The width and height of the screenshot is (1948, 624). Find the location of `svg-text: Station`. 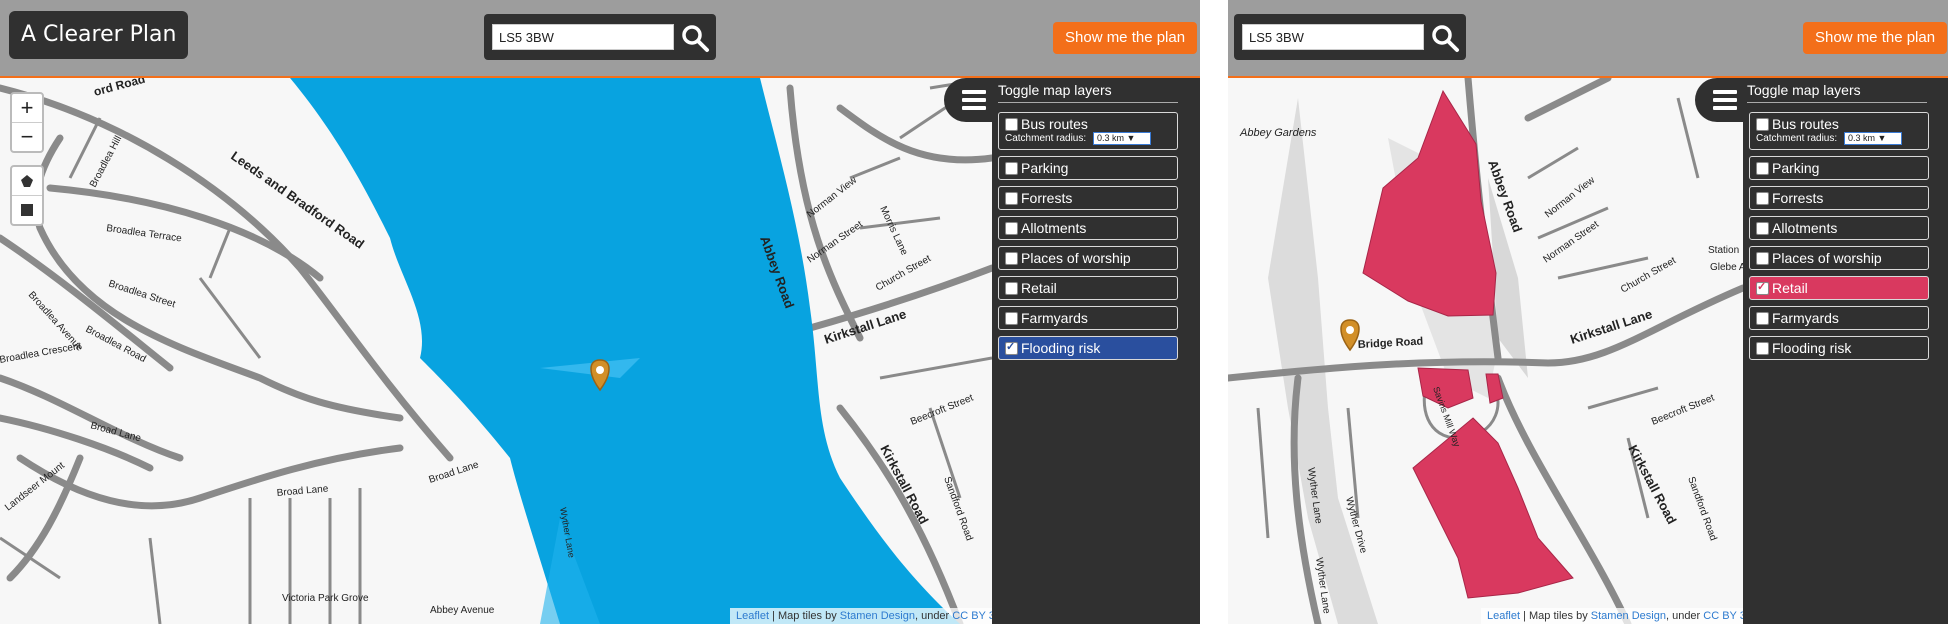

svg-text: Station is located at coordinates (1723, 250).